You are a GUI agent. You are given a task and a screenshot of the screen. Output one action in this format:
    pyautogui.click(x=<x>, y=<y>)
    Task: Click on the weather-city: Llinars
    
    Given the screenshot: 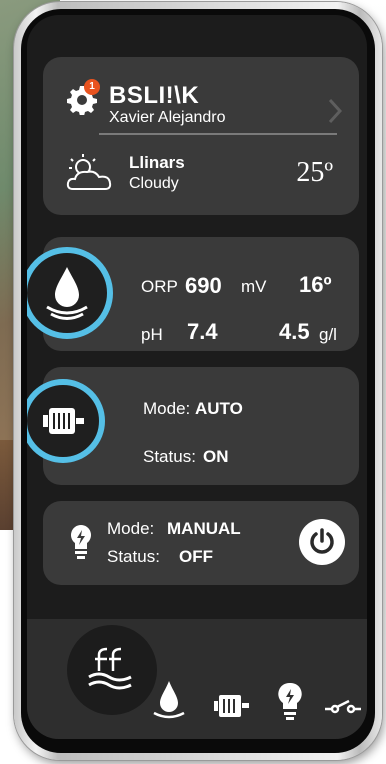 What is the action you would take?
    pyautogui.click(x=157, y=162)
    